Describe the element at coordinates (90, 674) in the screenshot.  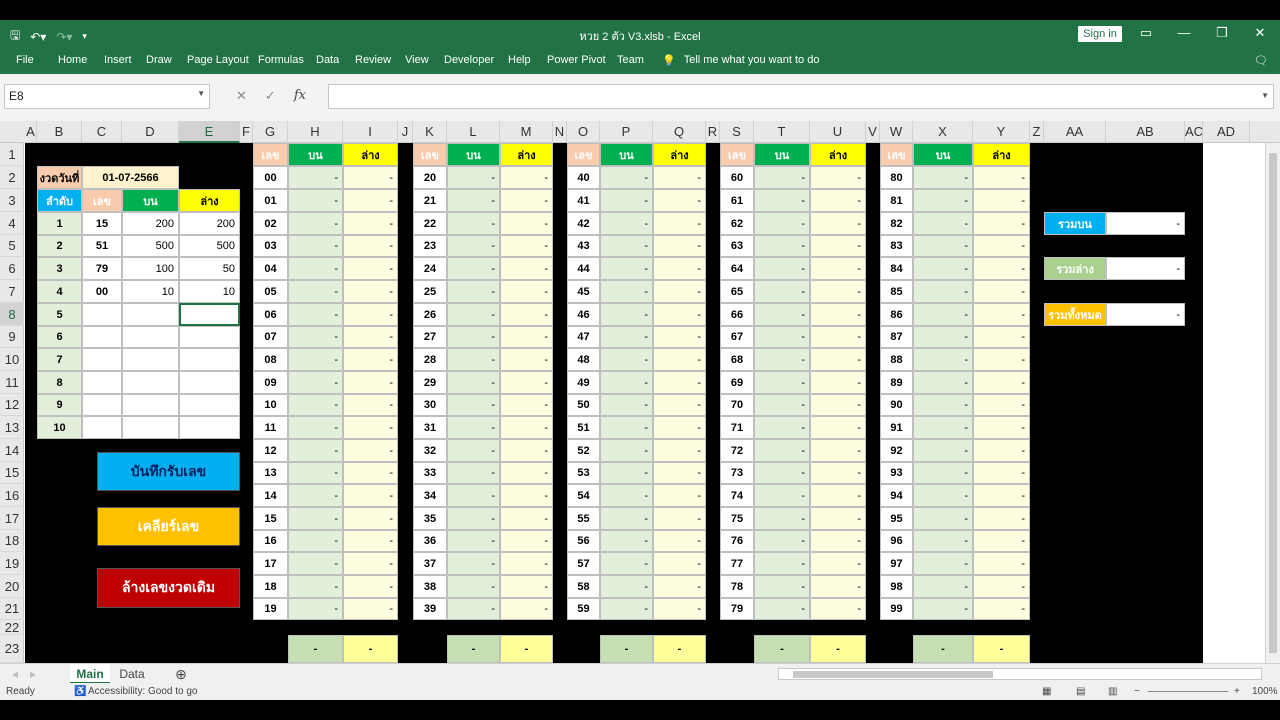
I see `sheet-tab-main: Main` at that location.